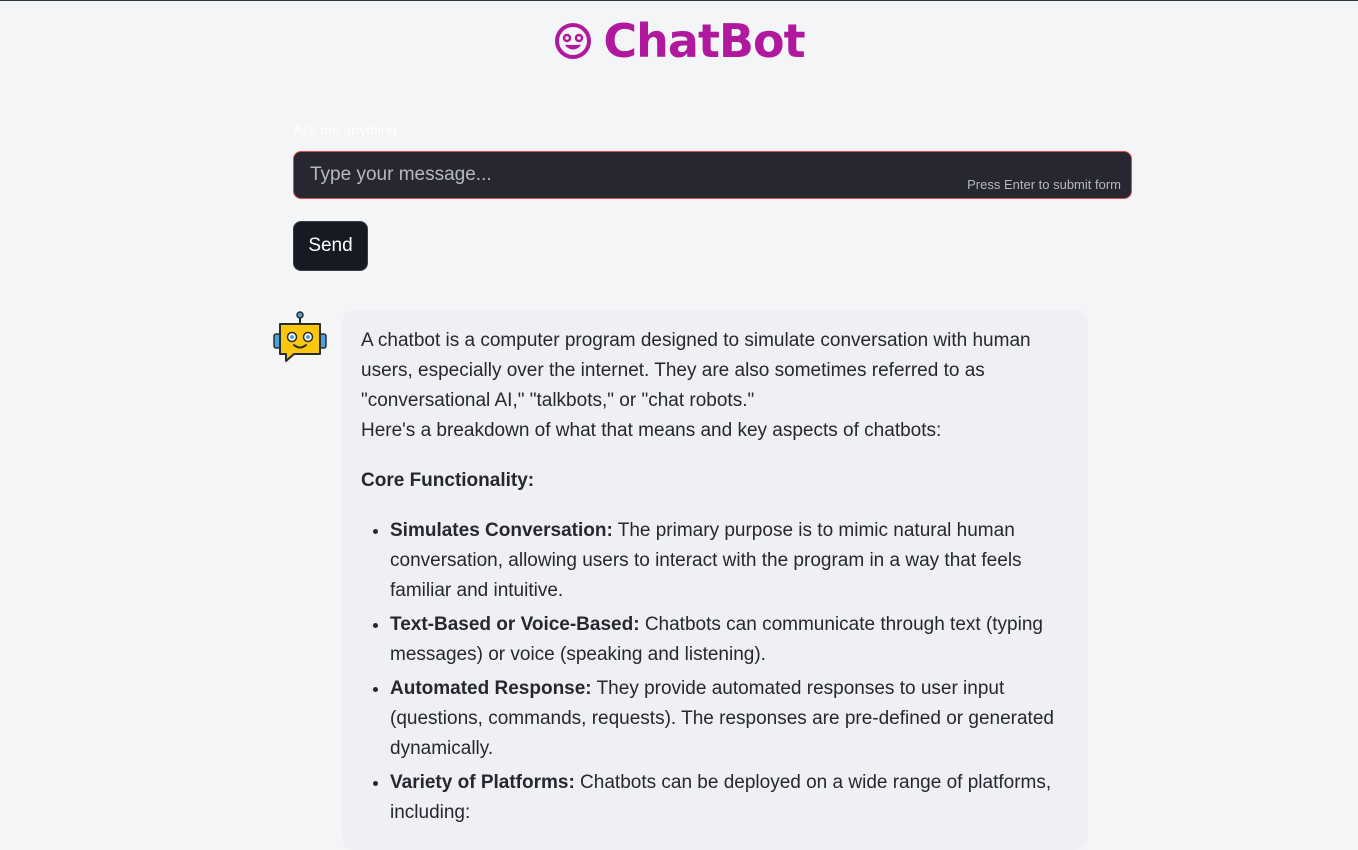 This screenshot has height=850, width=1358. Describe the element at coordinates (620, 175) in the screenshot. I see `message-input` at that location.